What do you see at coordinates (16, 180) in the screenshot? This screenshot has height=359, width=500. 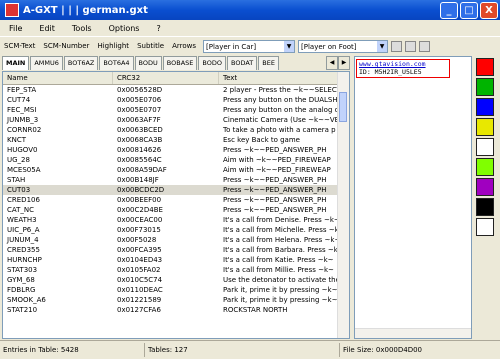 I see `cell-name: STAH` at bounding box center [16, 180].